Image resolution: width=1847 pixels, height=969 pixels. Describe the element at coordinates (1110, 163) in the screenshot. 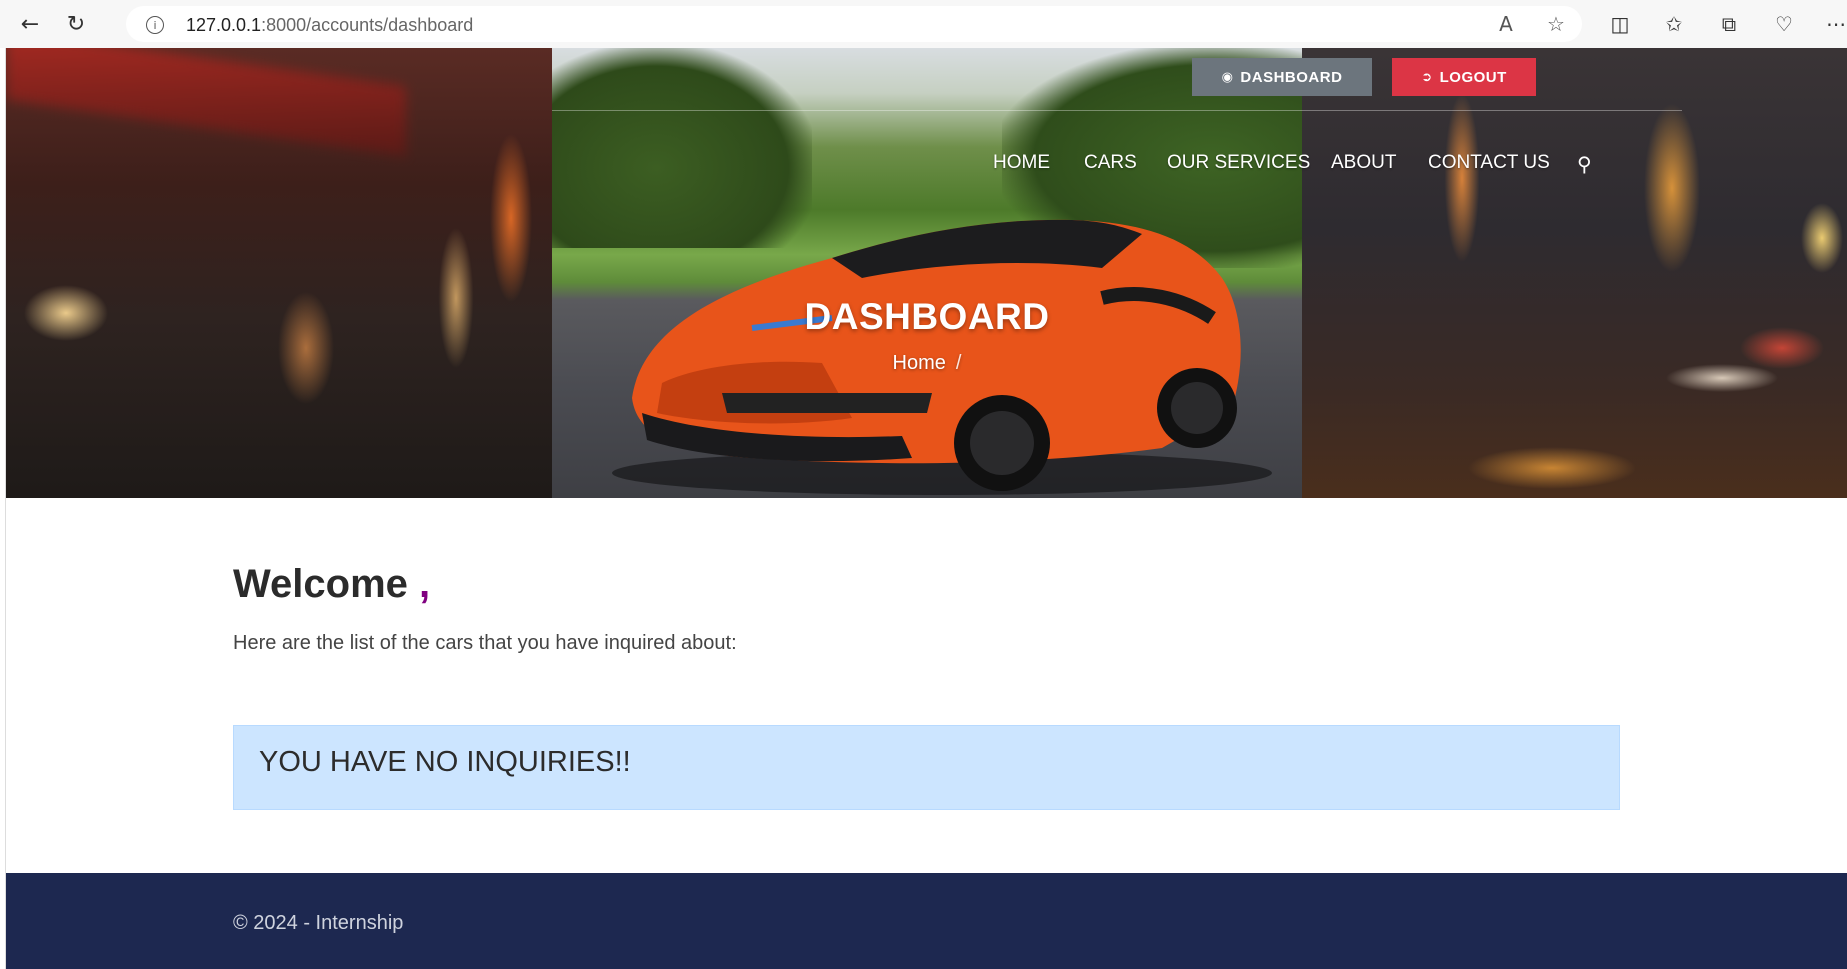

I see `nav-cars: CARS` at that location.